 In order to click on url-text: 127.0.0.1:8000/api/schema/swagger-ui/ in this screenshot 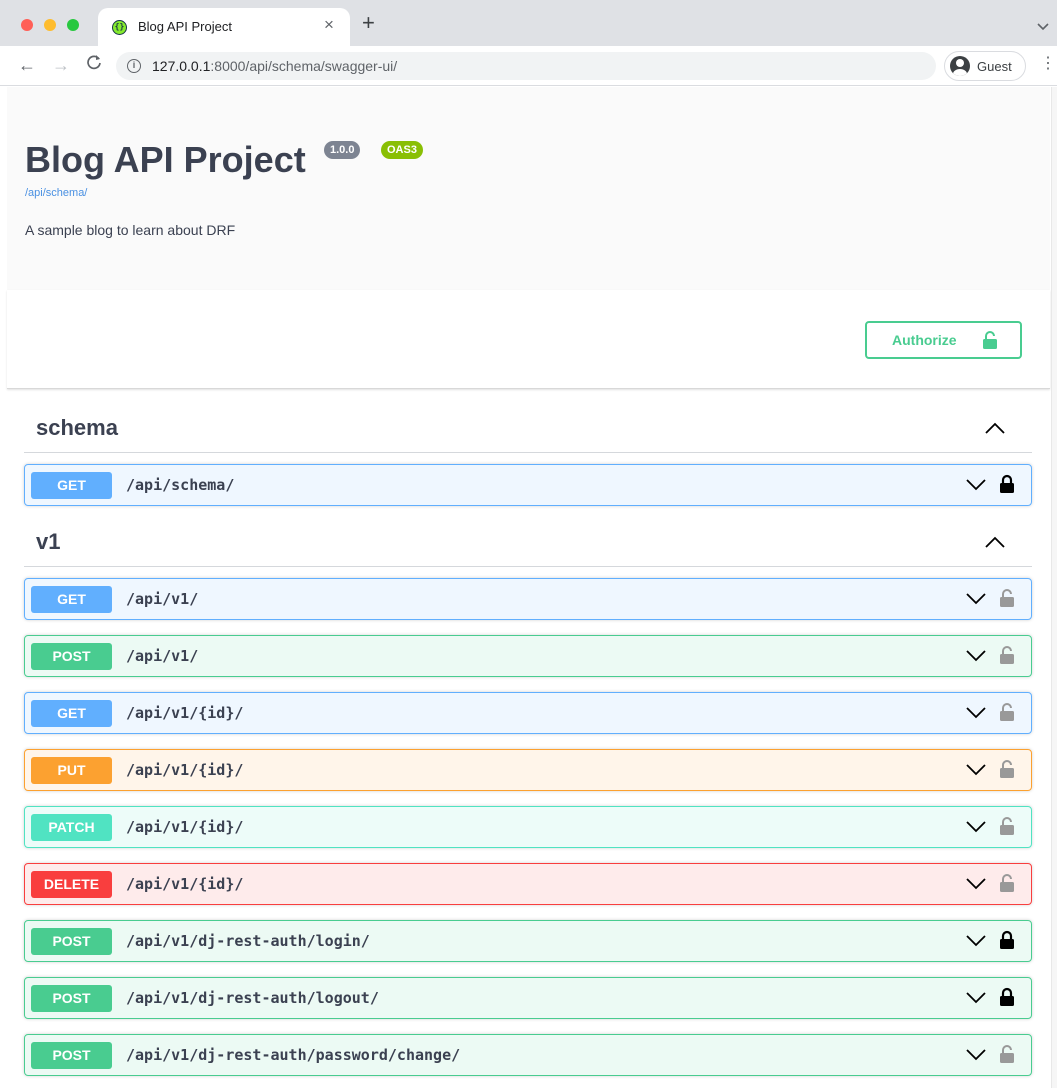, I will do `click(274, 66)`.